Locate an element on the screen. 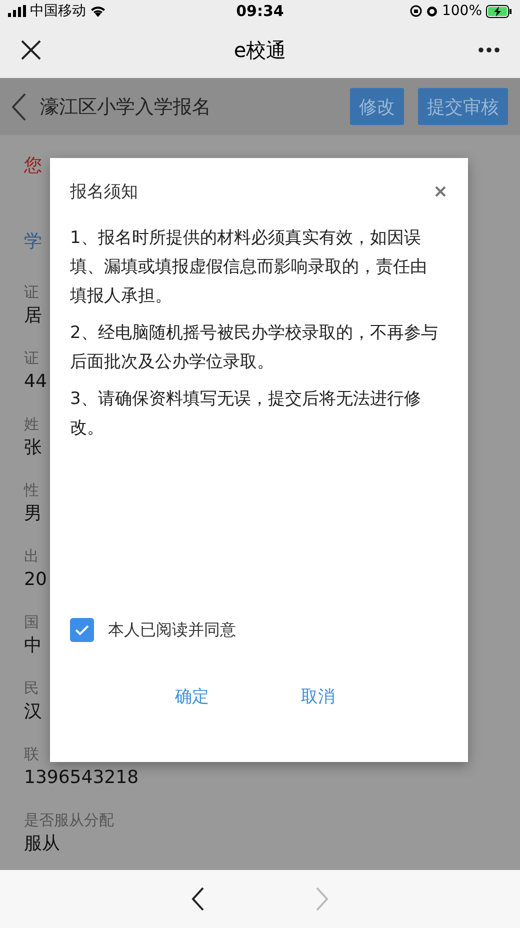  field-value: 20 is located at coordinates (35, 580).